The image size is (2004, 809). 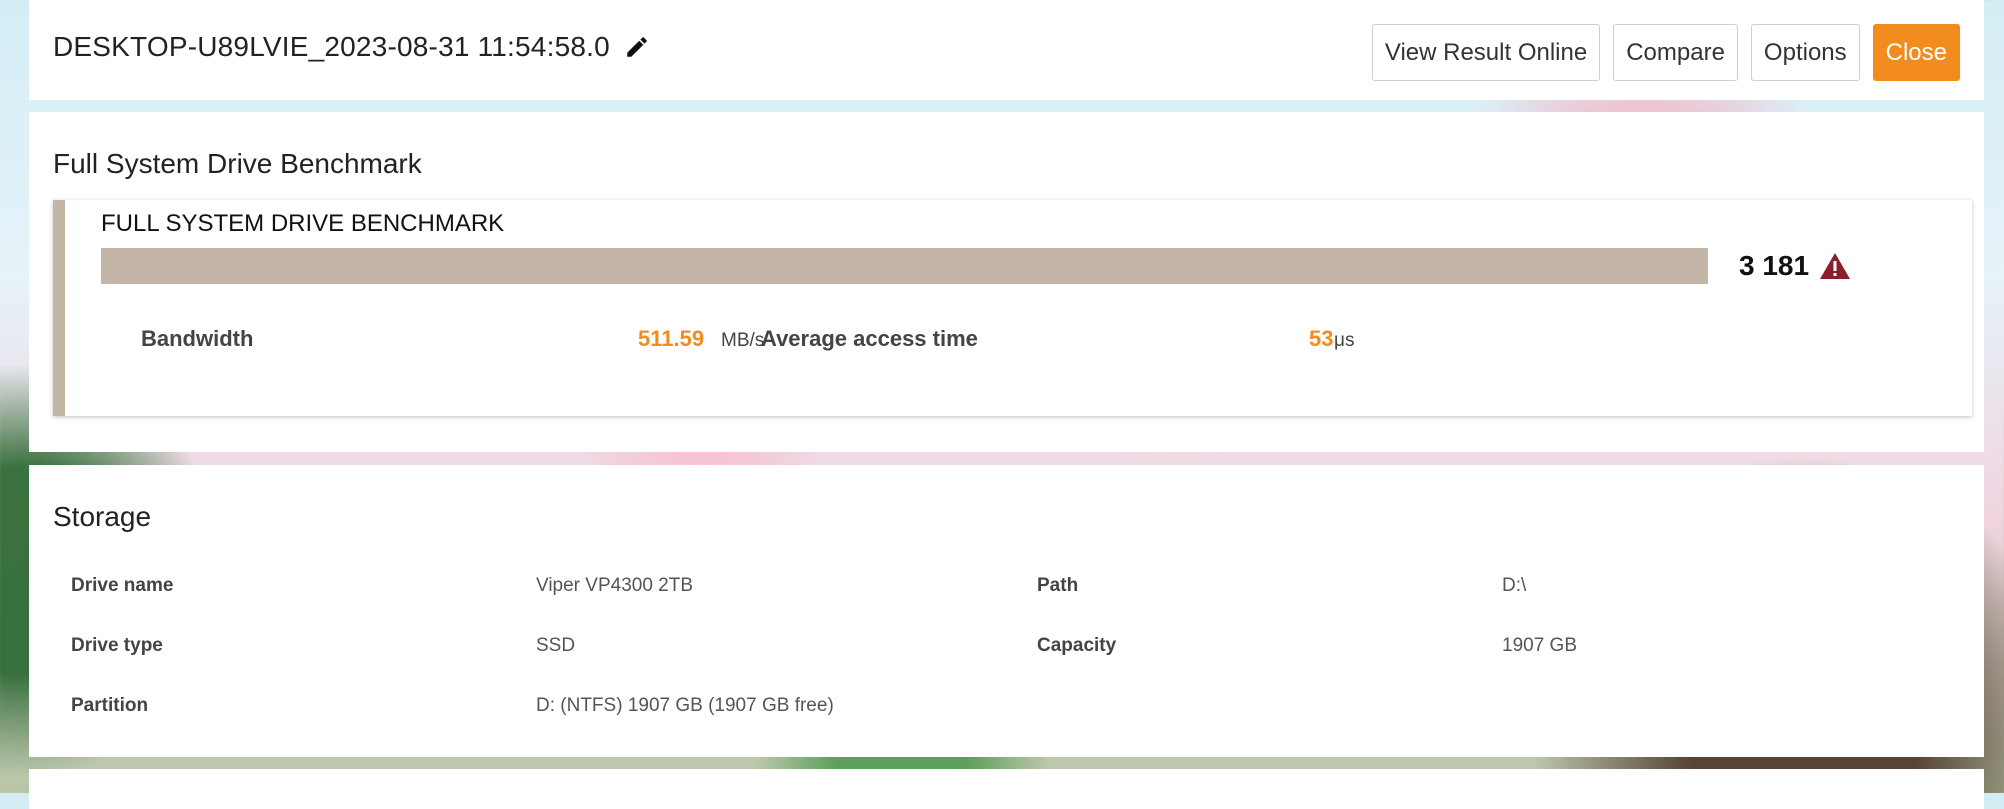 I want to click on bandwidth-value: 511.59, so click(x=671, y=338).